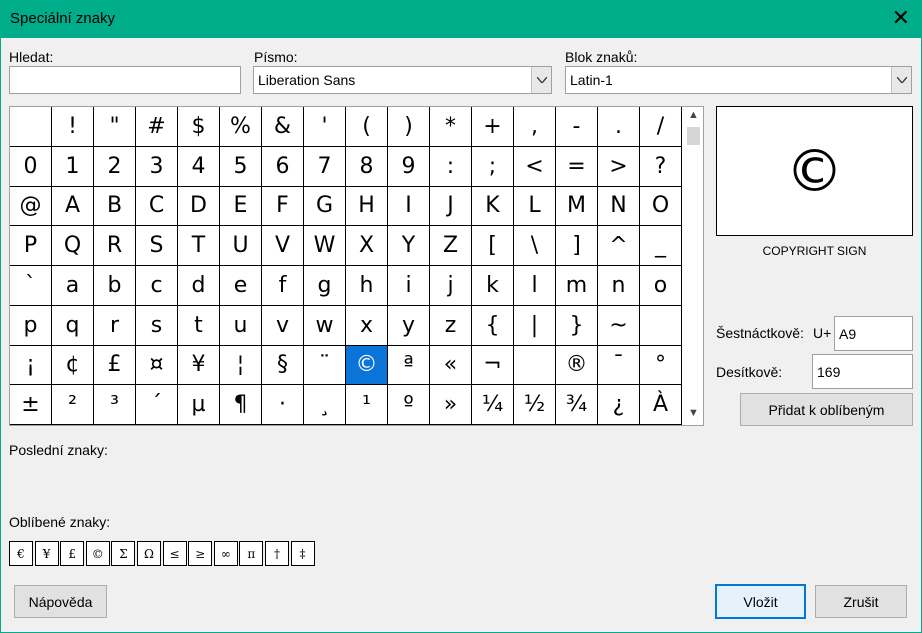 The image size is (922, 633). Describe the element at coordinates (115, 365) in the screenshot. I see `grid-cell: £` at that location.